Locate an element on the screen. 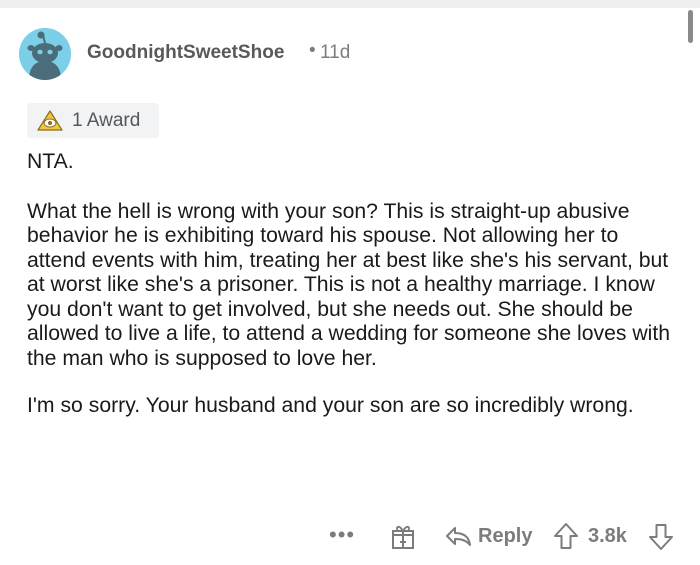  comment-author: GoodnightSweetShoe is located at coordinates (185, 53).